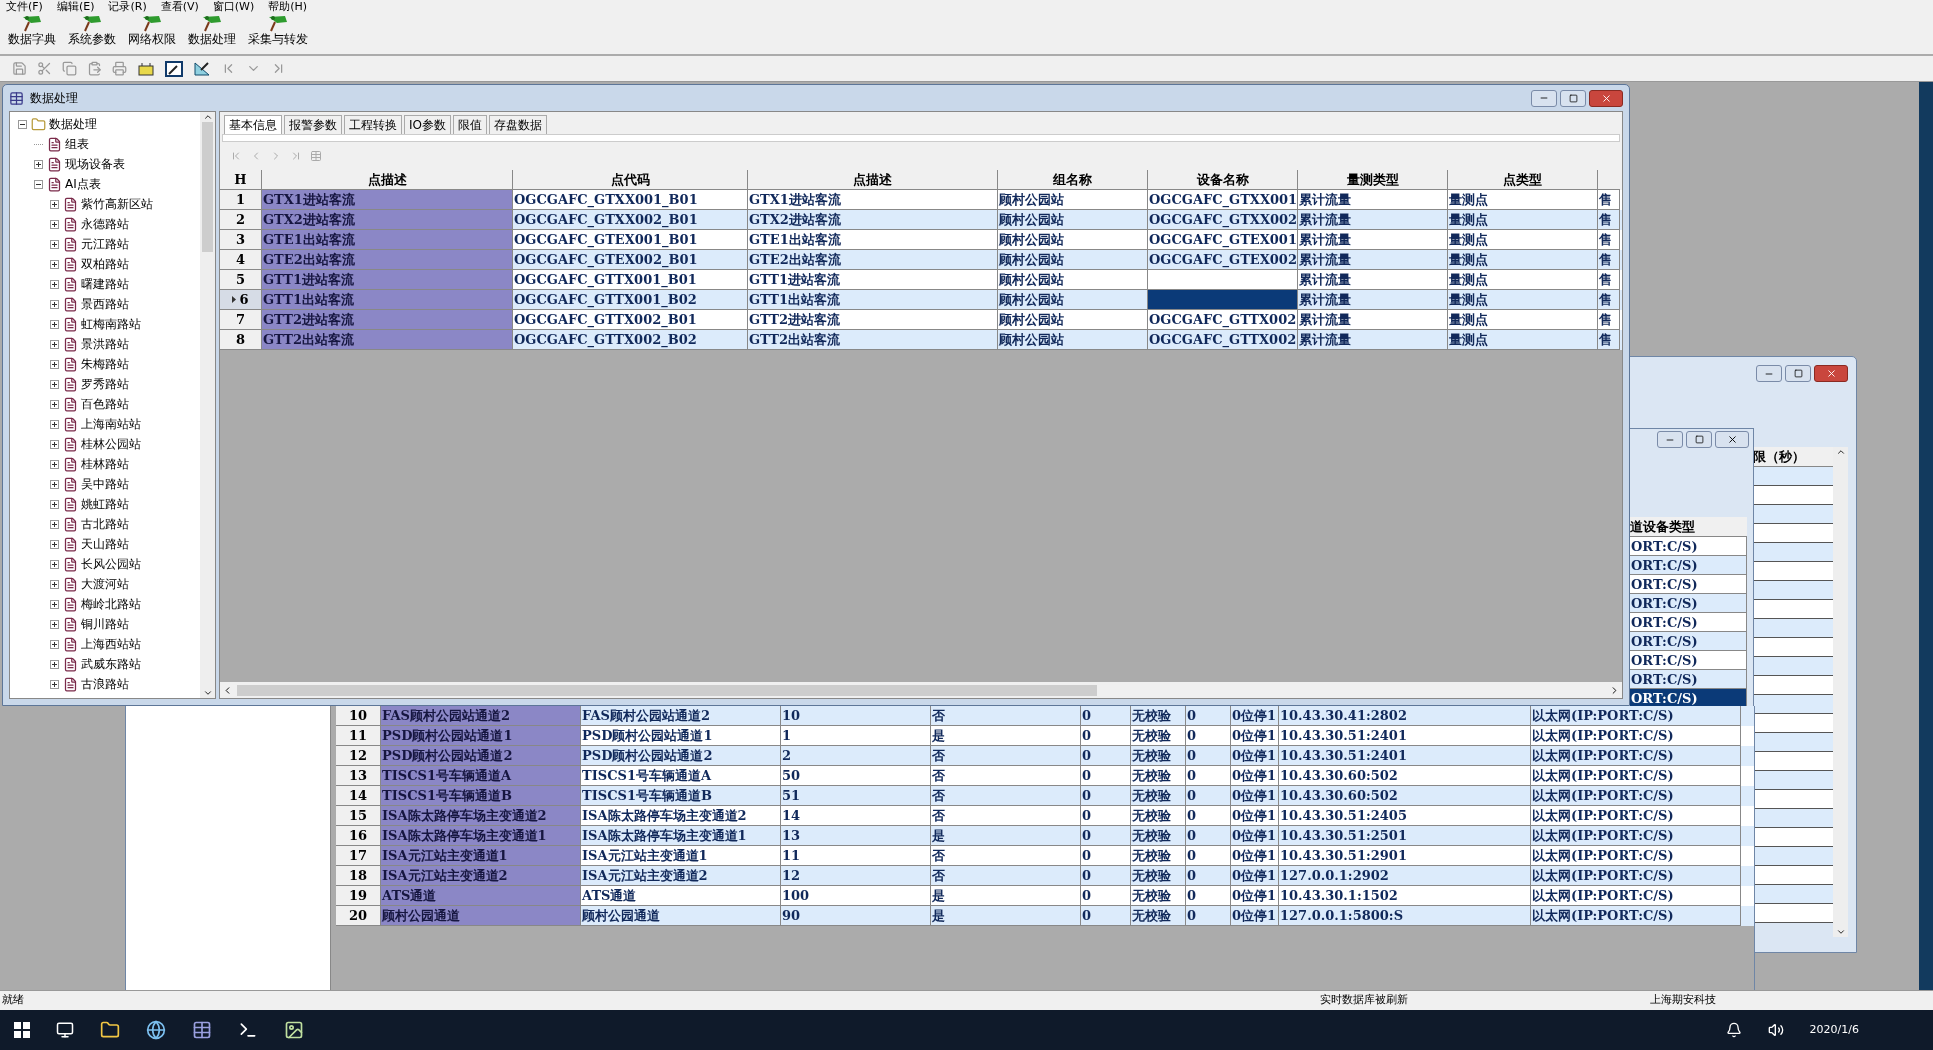 The image size is (1933, 1050). Describe the element at coordinates (105, 264) in the screenshot. I see `tree-item: 双柏路站` at that location.